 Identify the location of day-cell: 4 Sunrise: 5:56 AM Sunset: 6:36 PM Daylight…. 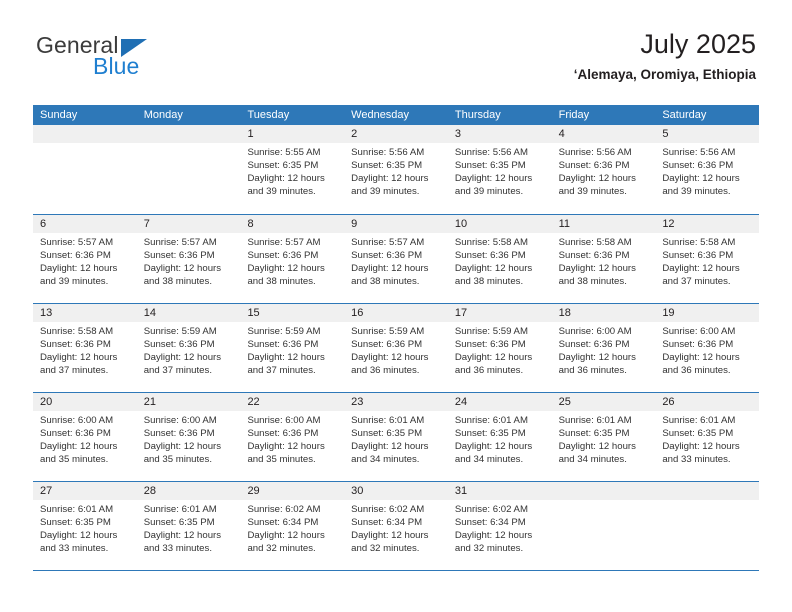
(603, 169).